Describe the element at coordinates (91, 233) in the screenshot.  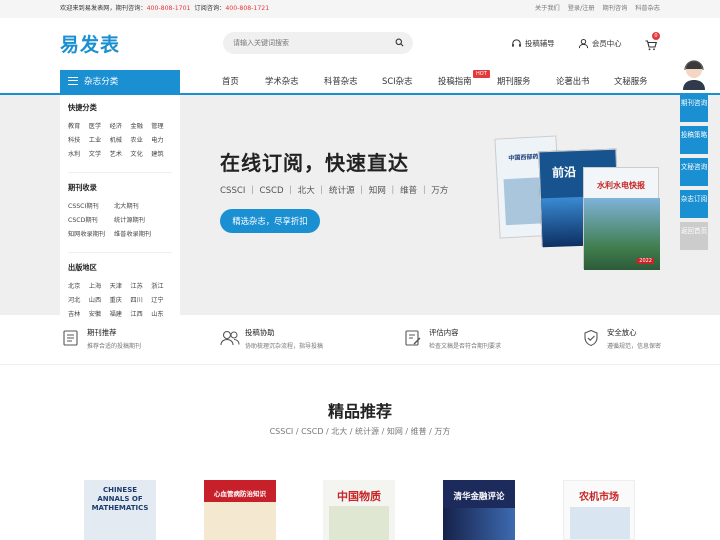
I see `index-link: 知网收录期刊` at that location.